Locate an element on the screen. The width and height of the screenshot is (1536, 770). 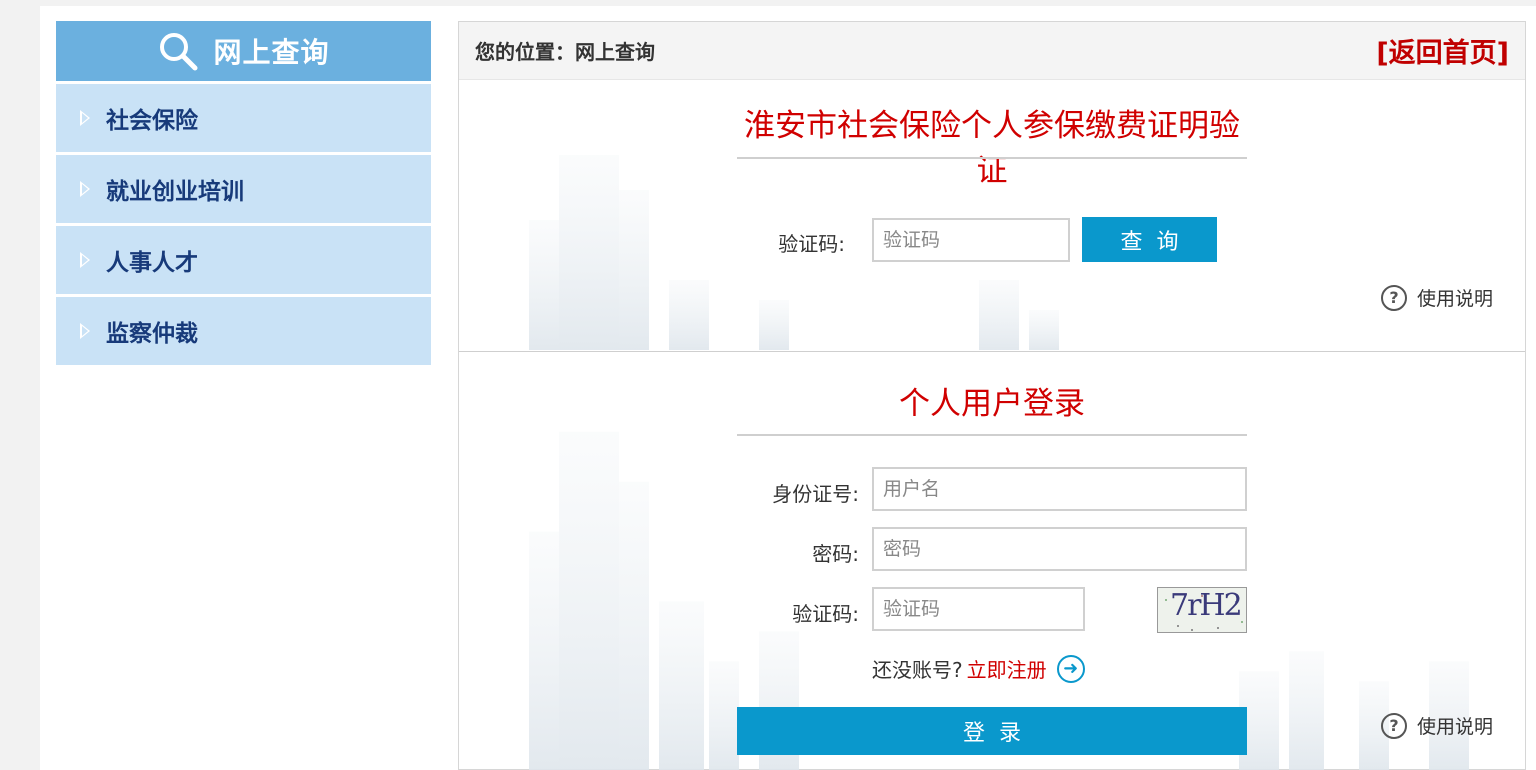
sidebar-item-label: 社会保险 is located at coordinates (152, 121).